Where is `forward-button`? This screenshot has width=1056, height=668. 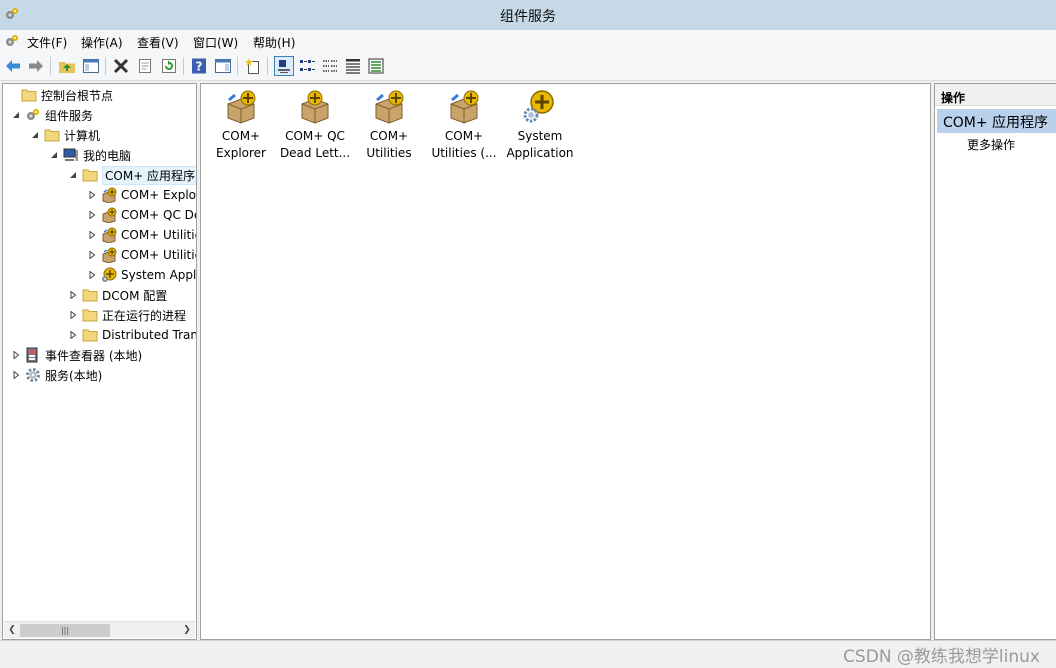
forward-button is located at coordinates (36, 66).